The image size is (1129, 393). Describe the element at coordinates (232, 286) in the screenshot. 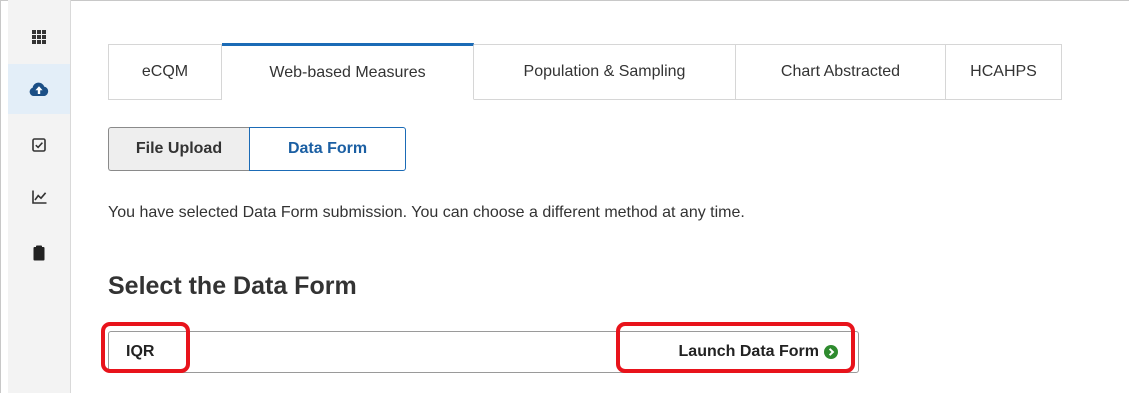

I see `section-title: Select the Data Form` at that location.